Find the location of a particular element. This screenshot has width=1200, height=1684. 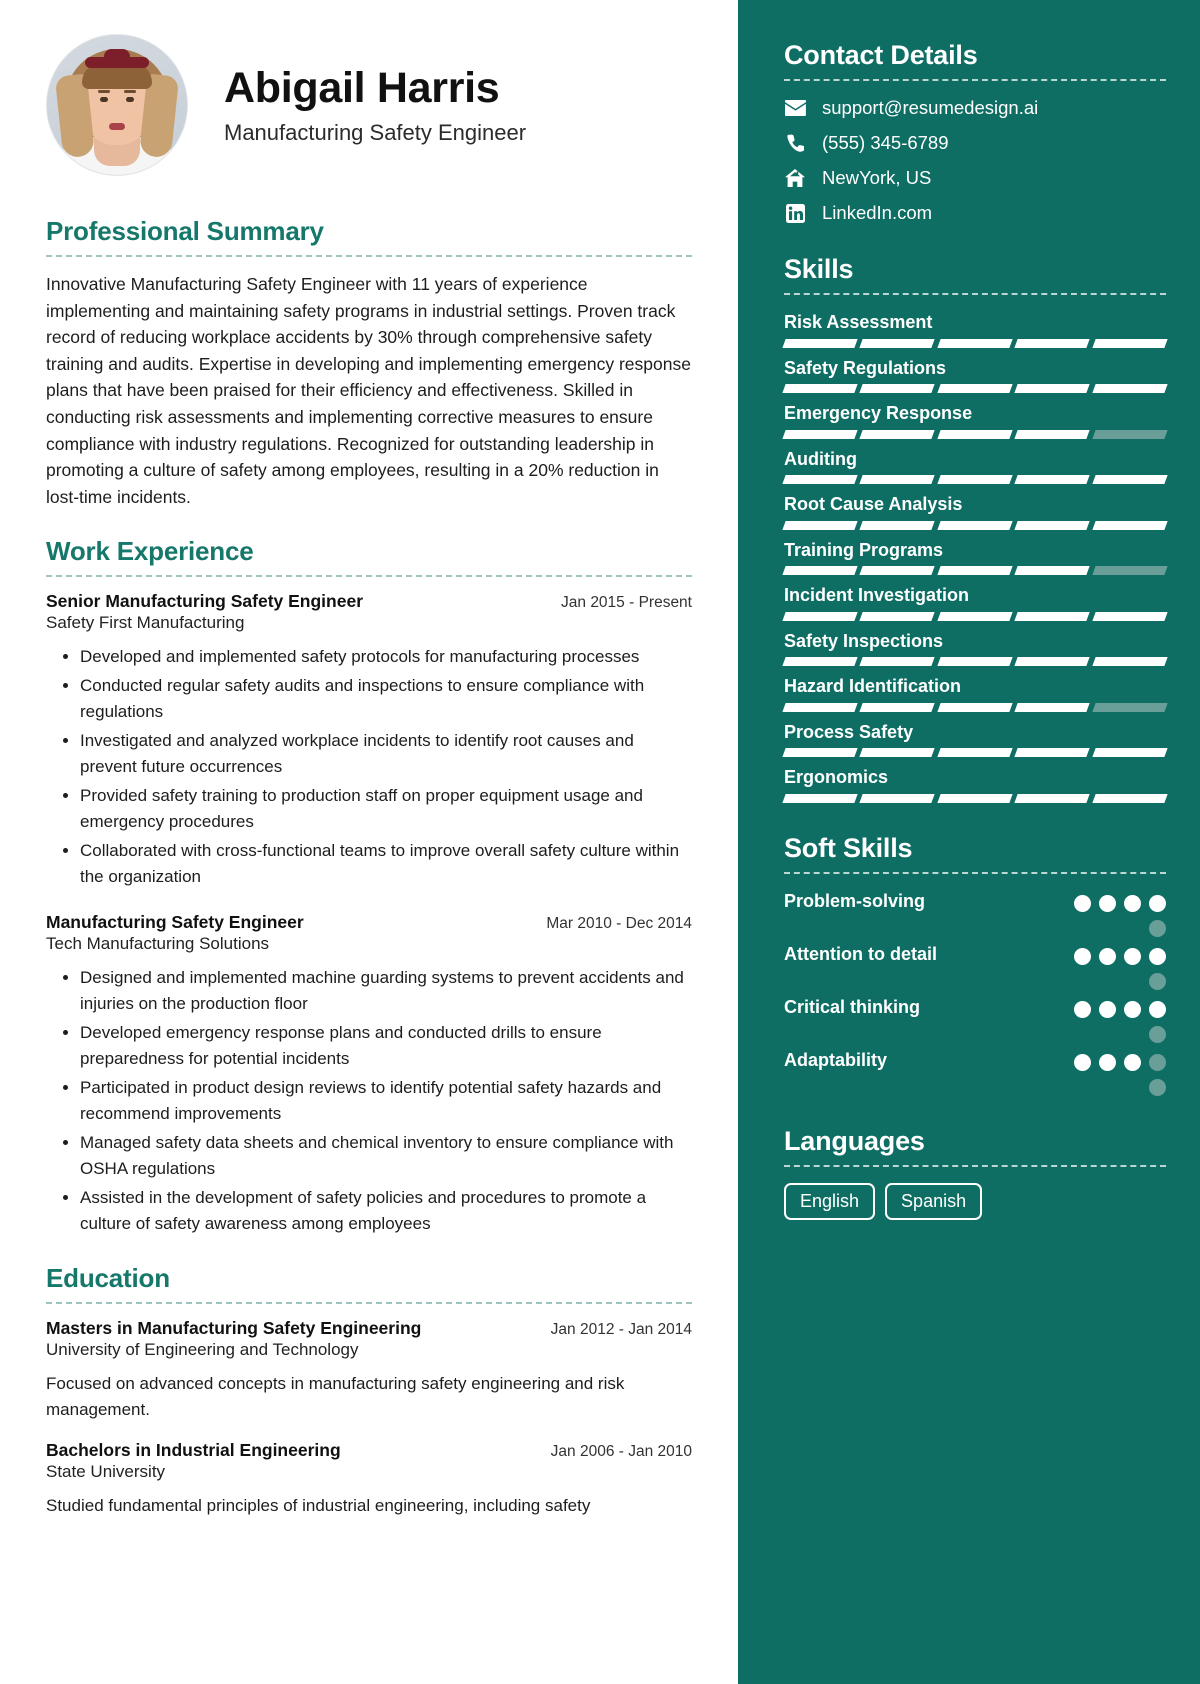

candidate-name: Abigail Harris is located at coordinates (362, 87).